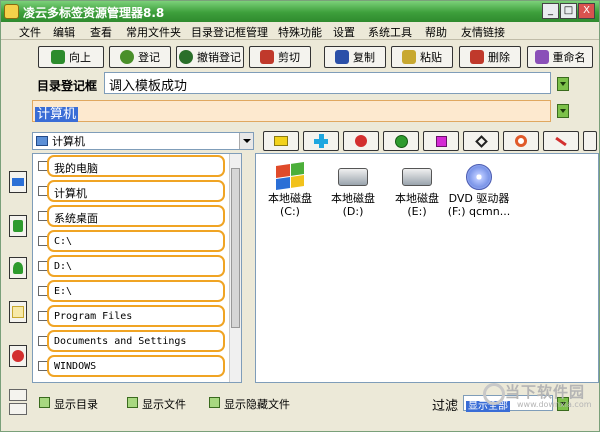 The image size is (600, 432). I want to click on diamond-icon, so click(481, 141).